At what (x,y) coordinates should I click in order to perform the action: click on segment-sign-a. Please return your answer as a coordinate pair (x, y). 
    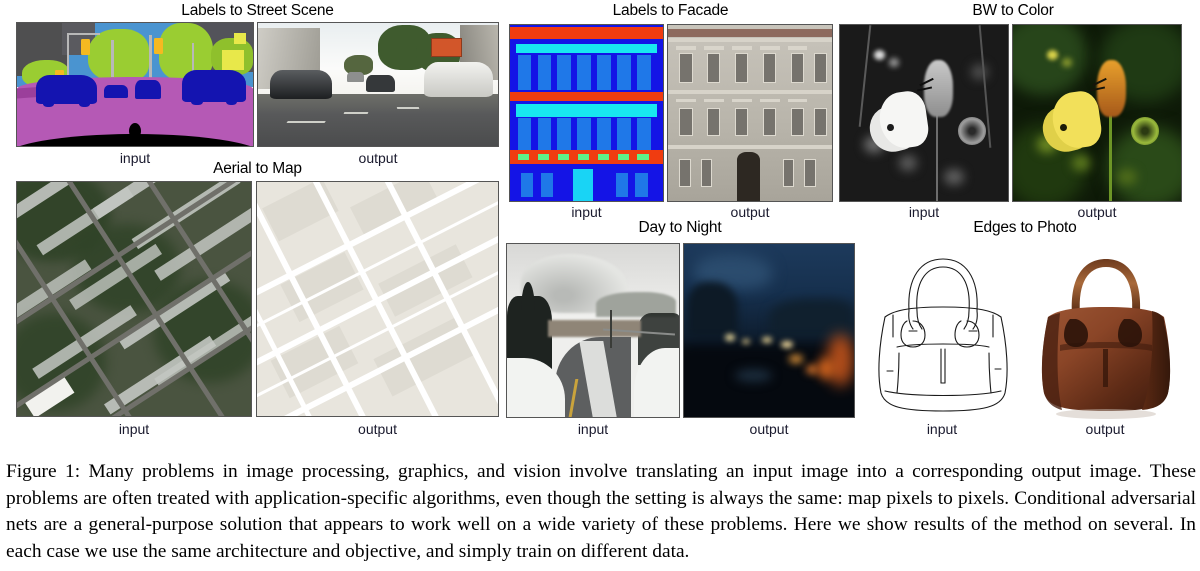
    Looking at the image, I should click on (233, 60).